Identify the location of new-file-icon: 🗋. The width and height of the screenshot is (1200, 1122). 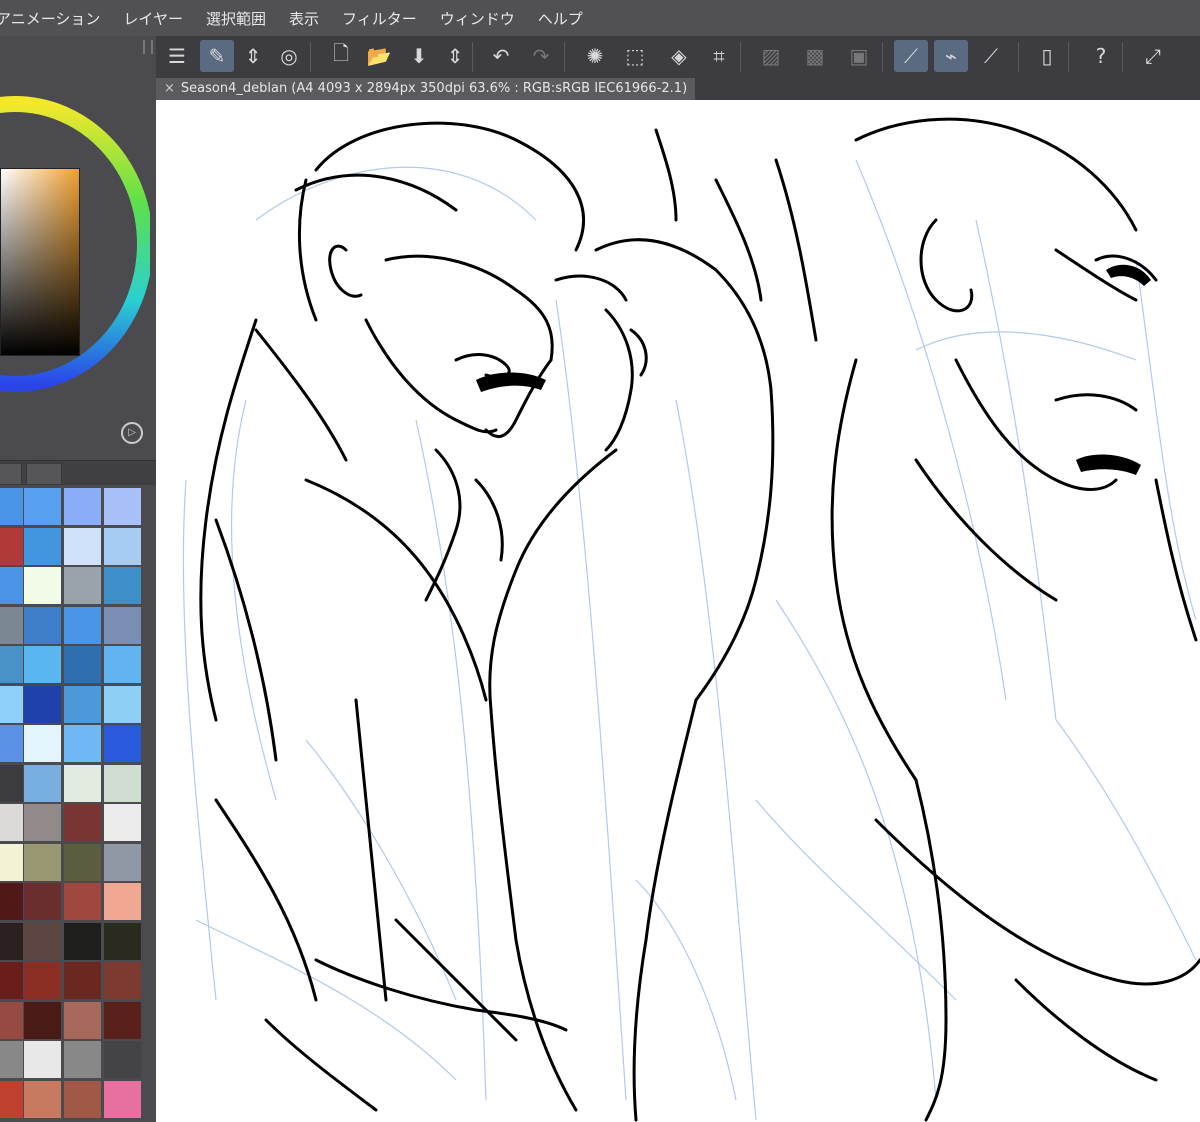
(341, 56).